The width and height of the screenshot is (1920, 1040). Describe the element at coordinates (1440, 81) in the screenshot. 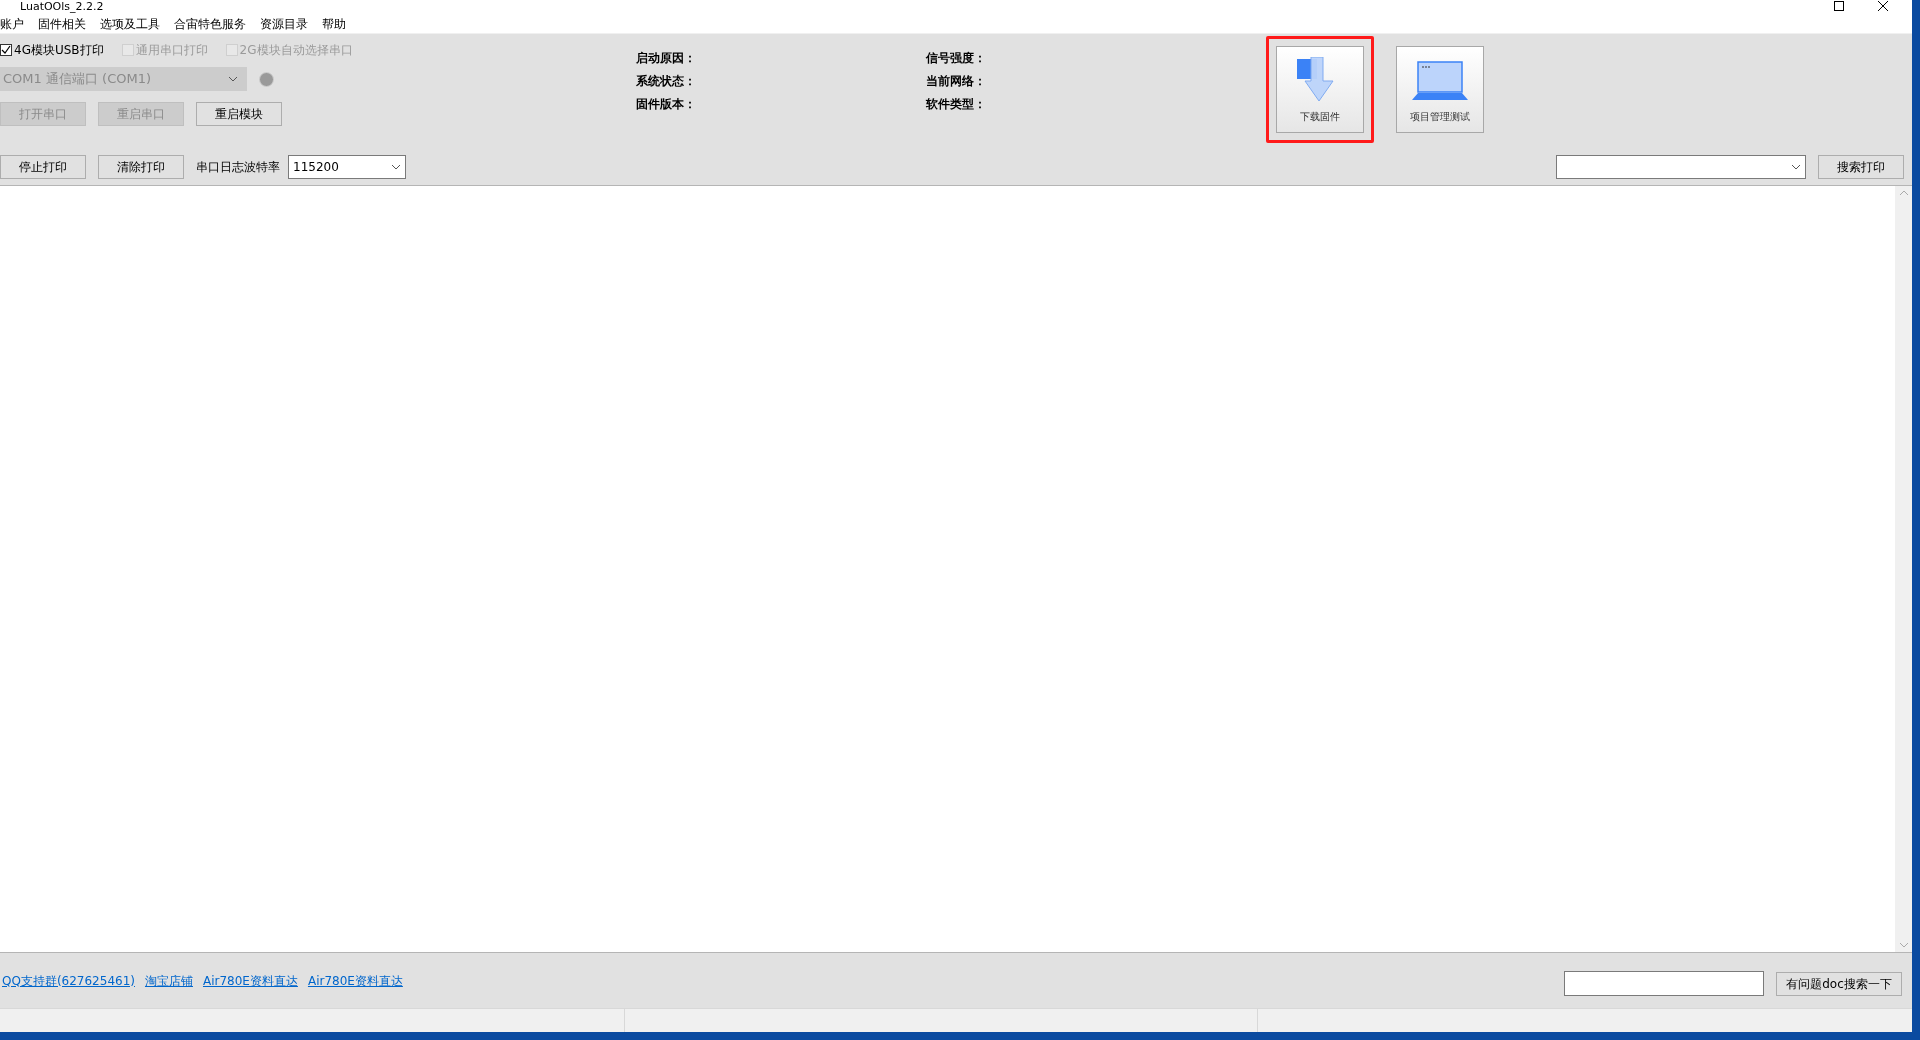

I see `laptop-icon` at that location.